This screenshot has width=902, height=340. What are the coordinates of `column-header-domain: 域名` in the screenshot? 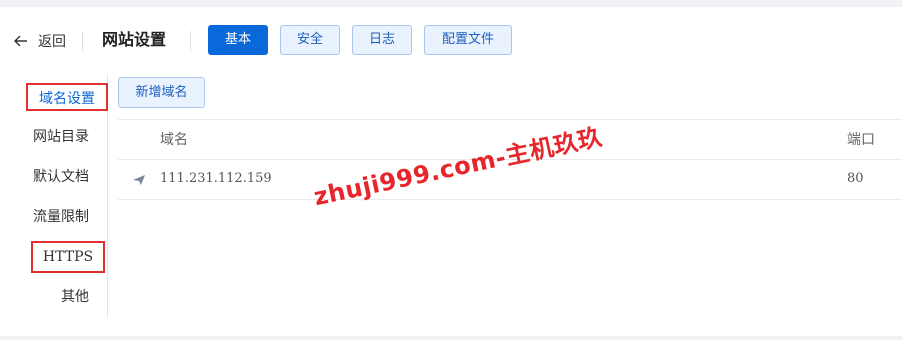 It's located at (174, 140).